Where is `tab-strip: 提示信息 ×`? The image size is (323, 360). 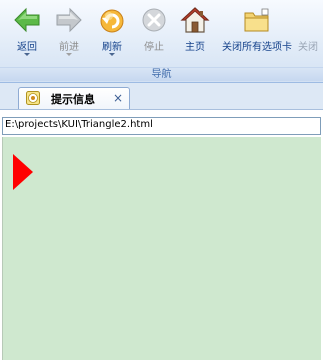
tab-strip: 提示信息 × is located at coordinates (161, 96).